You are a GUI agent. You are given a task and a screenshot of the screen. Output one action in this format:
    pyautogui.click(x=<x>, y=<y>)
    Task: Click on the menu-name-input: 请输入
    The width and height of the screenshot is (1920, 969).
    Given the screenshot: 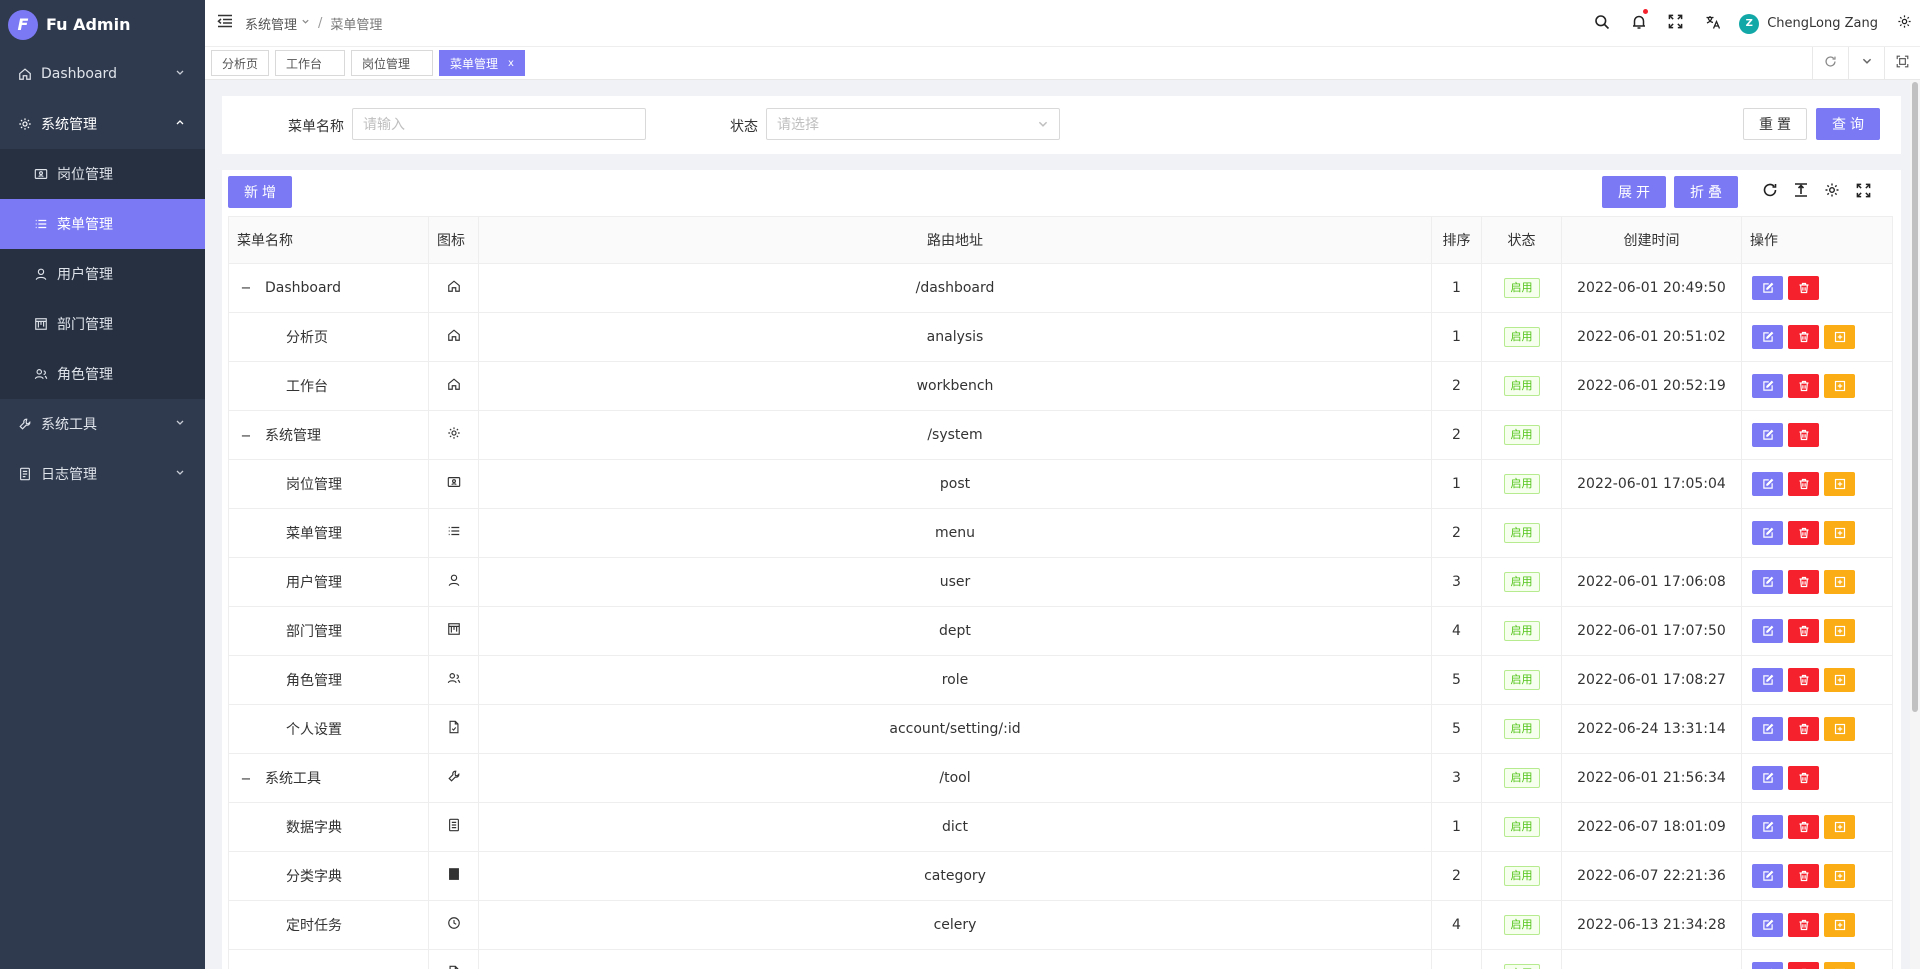 What is the action you would take?
    pyautogui.click(x=499, y=124)
    